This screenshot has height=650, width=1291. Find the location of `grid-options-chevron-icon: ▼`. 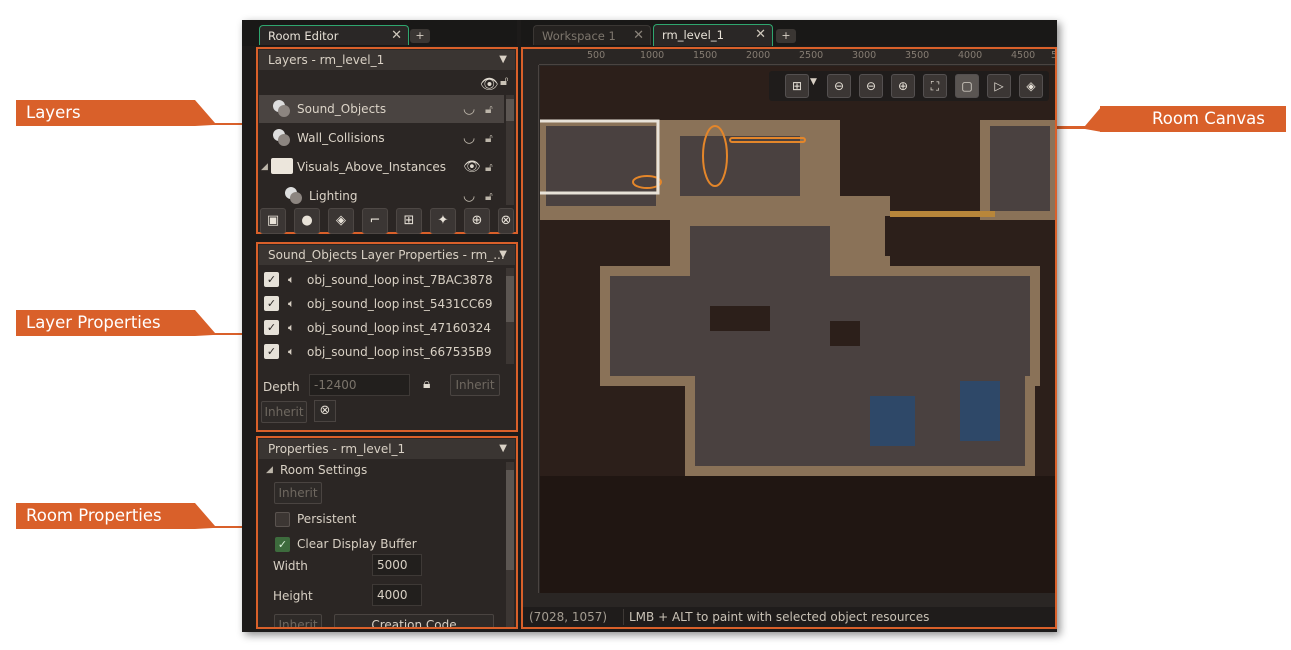

grid-options-chevron-icon: ▼ is located at coordinates (813, 82).